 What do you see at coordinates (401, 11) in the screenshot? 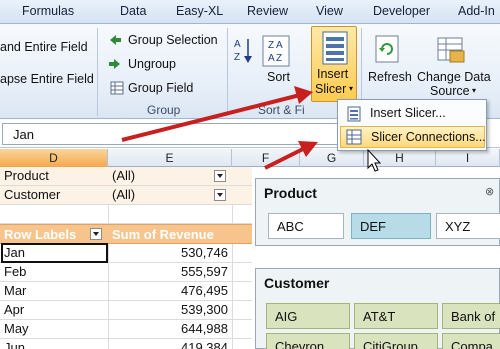
I see `tab-developer: Developer` at bounding box center [401, 11].